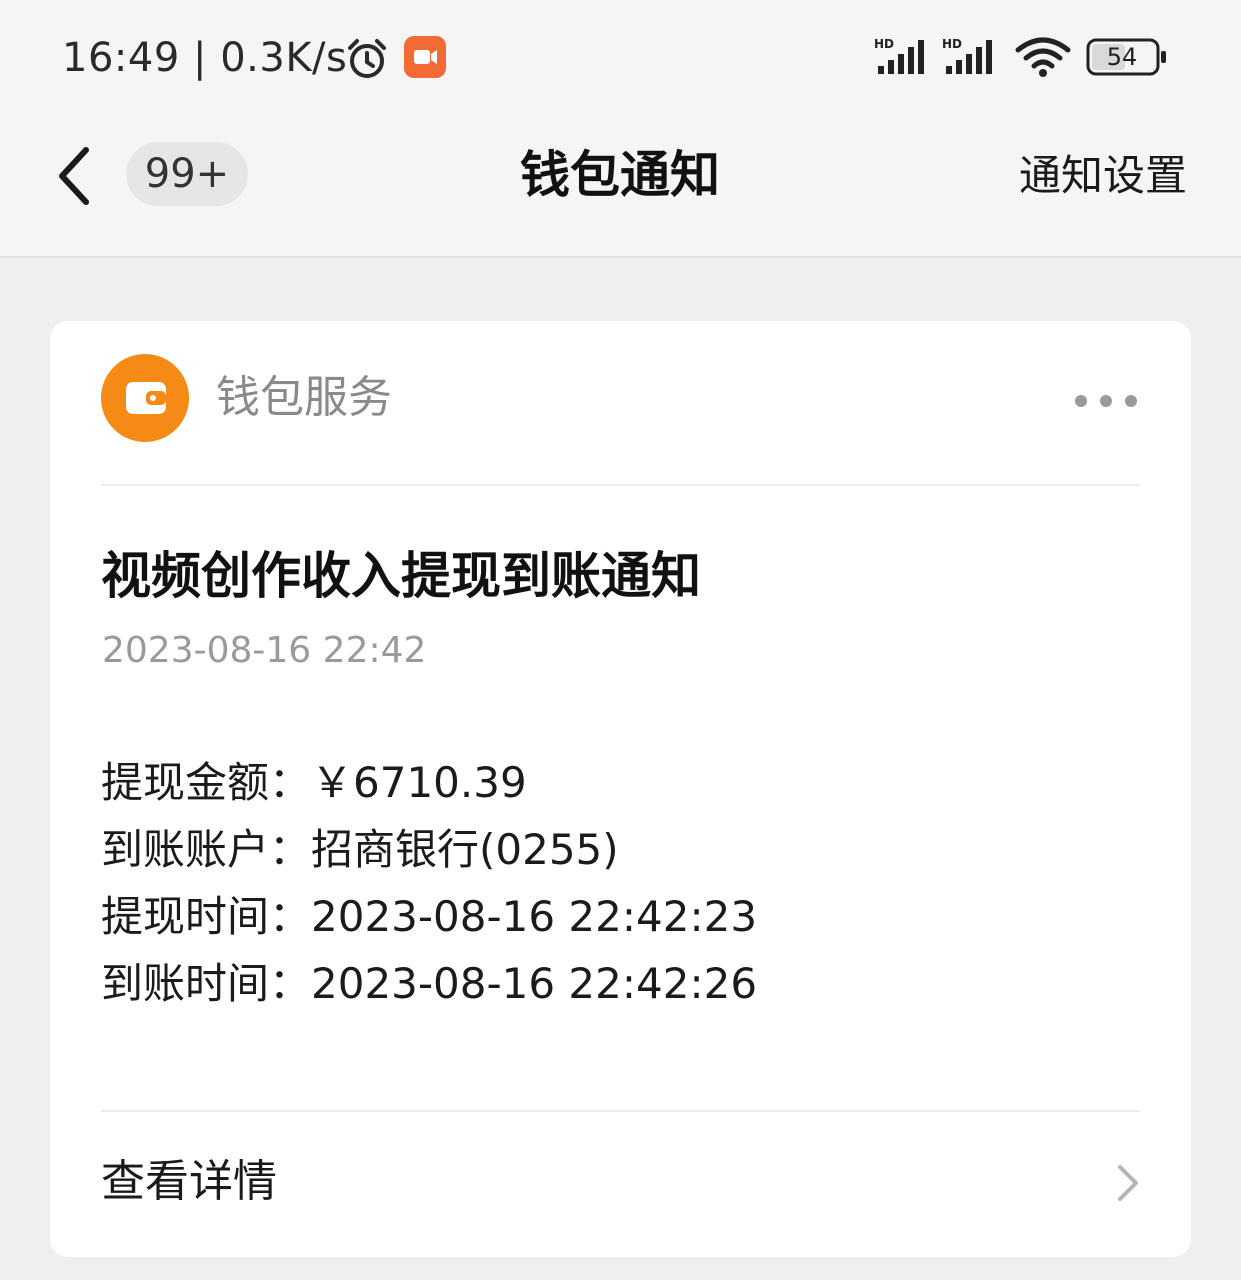  Describe the element at coordinates (1122, 57) in the screenshot. I see `battery-level: 54` at that location.